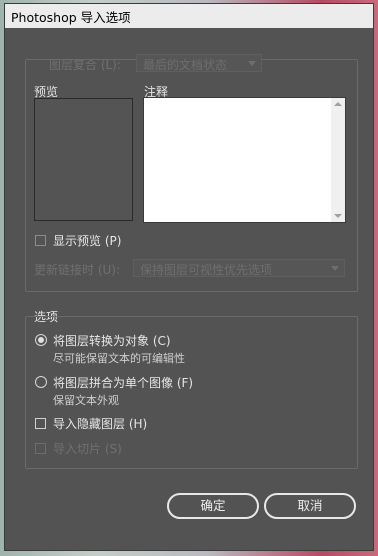 The image size is (378, 556). What do you see at coordinates (338, 216) in the screenshot?
I see `scroll-down-icon` at bounding box center [338, 216].